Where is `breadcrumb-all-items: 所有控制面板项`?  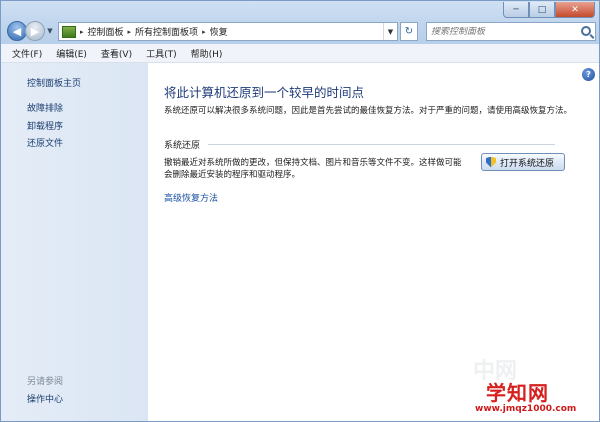
breadcrumb-all-items: 所有控制面板项 is located at coordinates (166, 31).